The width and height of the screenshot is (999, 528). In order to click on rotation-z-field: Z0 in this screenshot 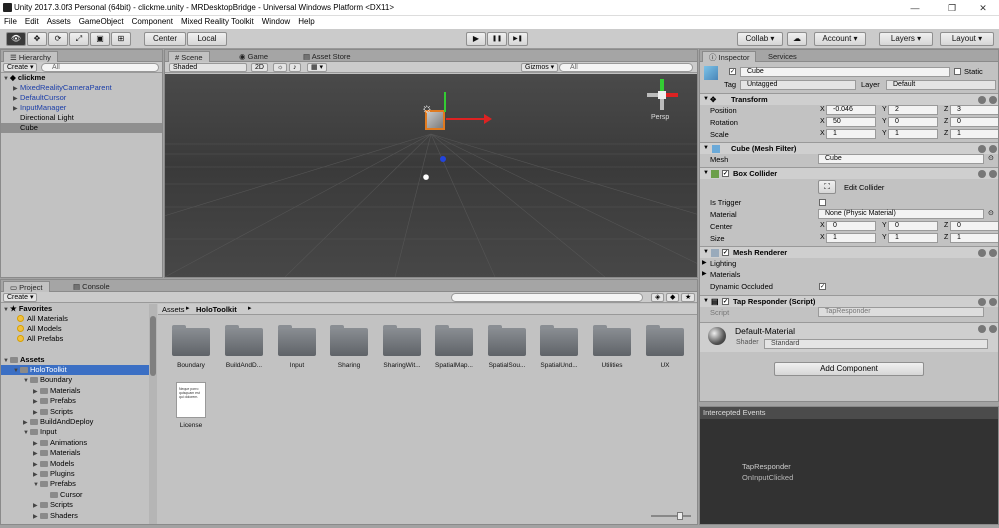, I will do `click(971, 122)`.